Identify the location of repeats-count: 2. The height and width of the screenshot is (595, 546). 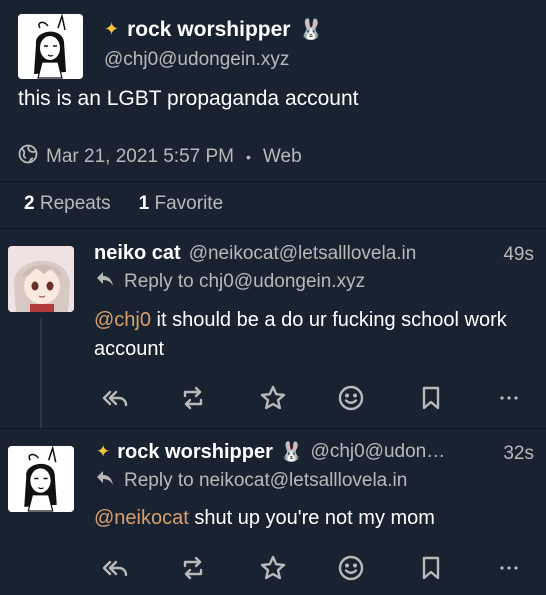
(29, 203).